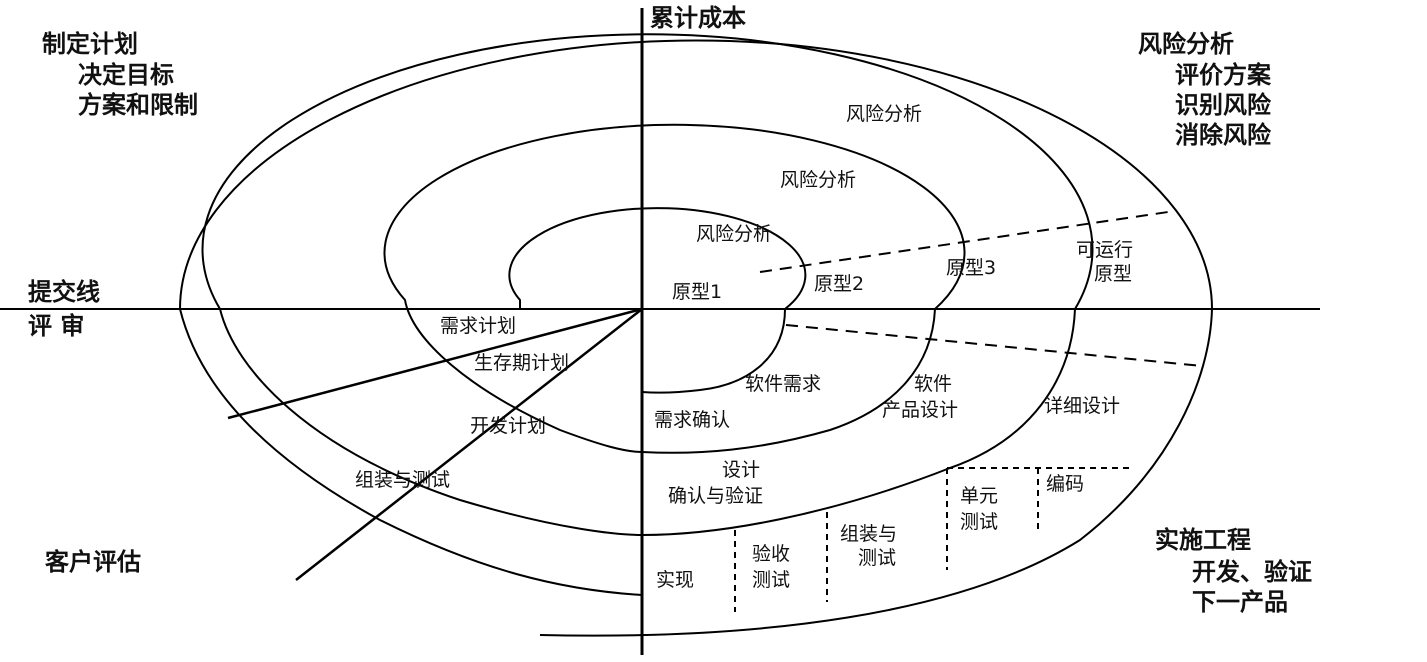  Describe the element at coordinates (1223, 75) in the screenshot. I see `risk-item-1: 评价方案` at that location.